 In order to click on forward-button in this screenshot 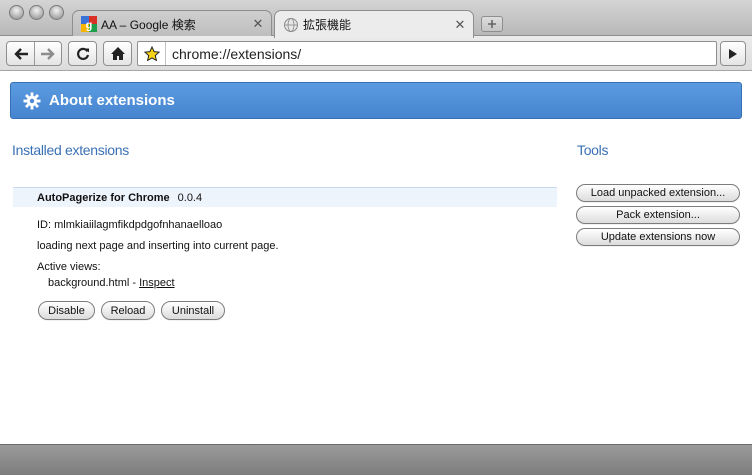, I will do `click(47, 53)`.